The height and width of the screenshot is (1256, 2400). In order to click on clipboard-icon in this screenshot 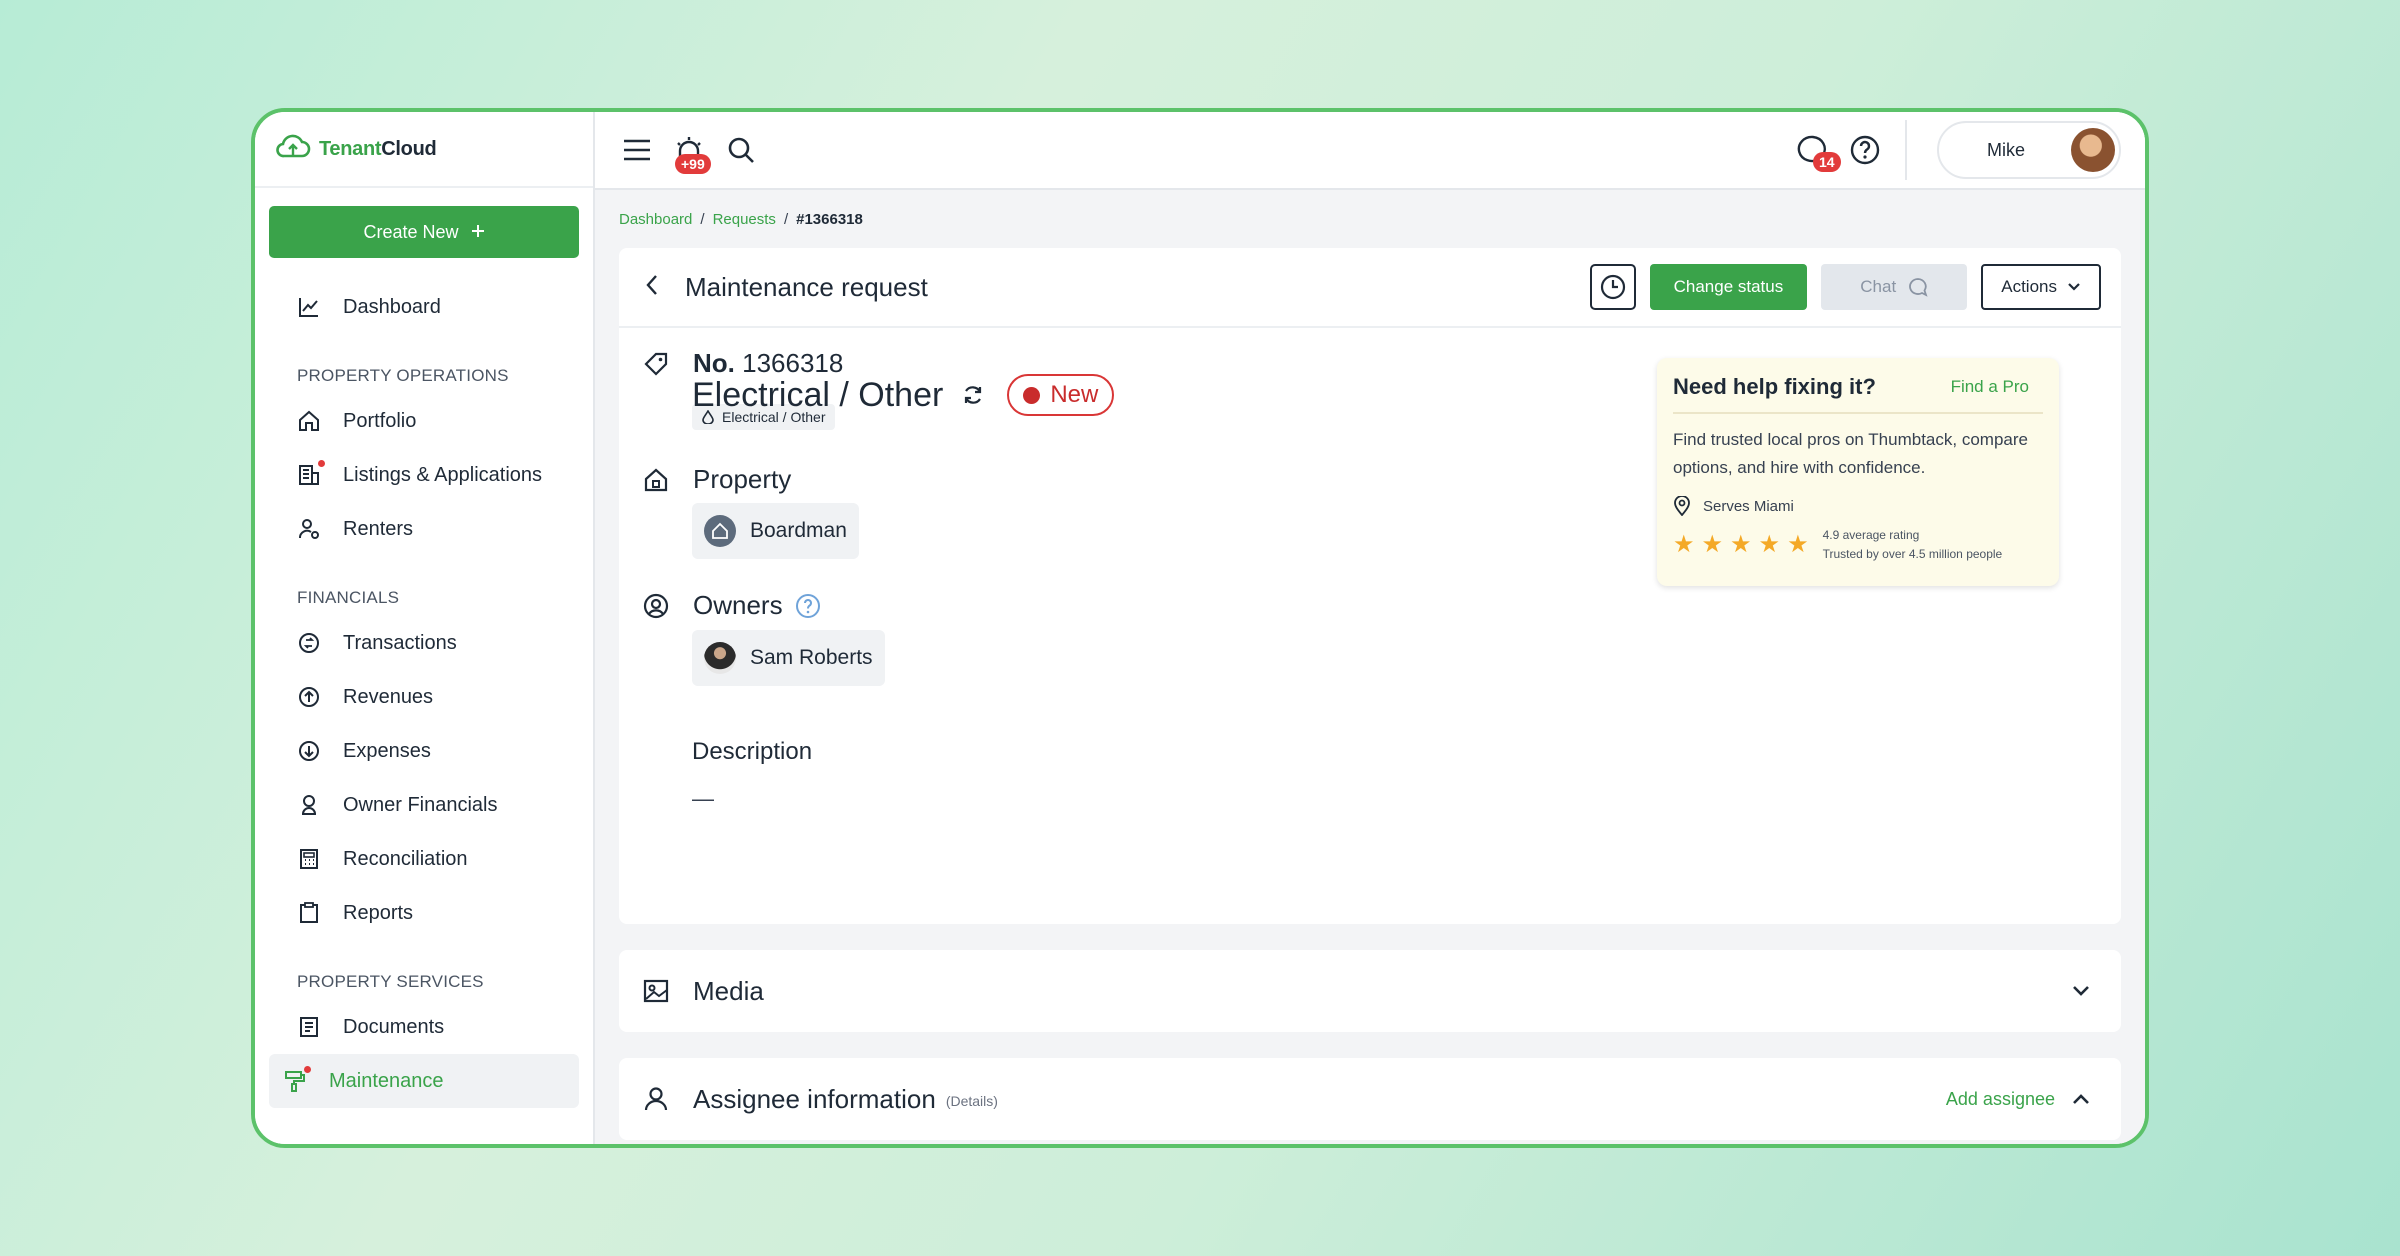, I will do `click(309, 913)`.